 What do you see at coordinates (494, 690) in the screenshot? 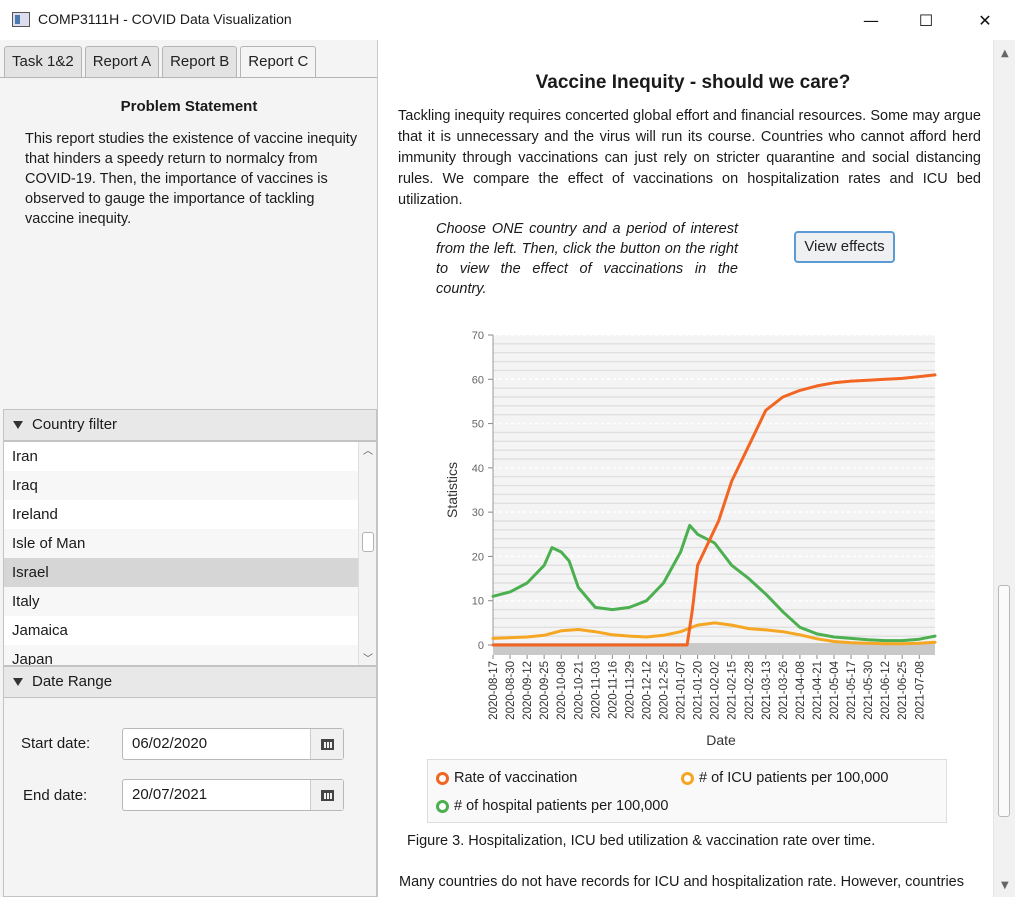
I see `x-tick-label: 2020-08-17` at bounding box center [494, 690].